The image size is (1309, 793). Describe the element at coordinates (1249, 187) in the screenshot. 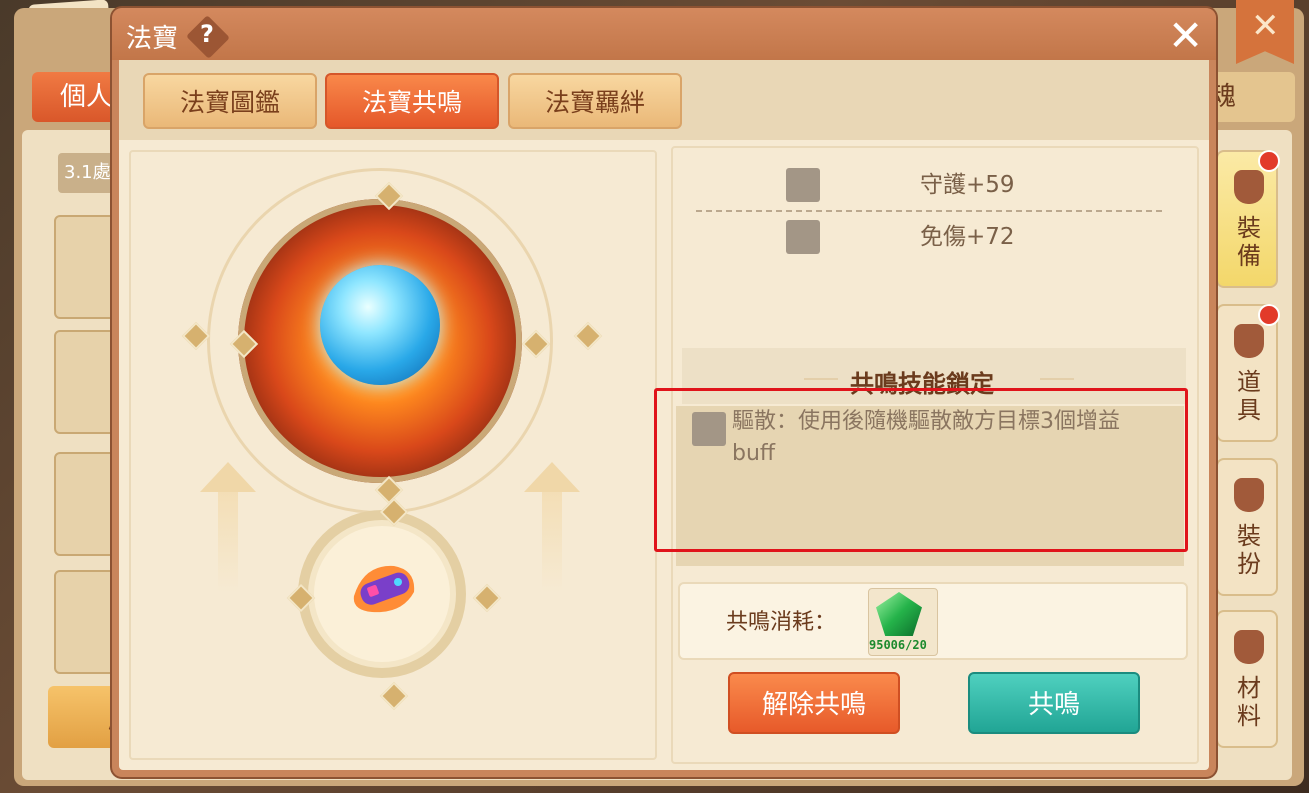

I see `armor-icon` at that location.